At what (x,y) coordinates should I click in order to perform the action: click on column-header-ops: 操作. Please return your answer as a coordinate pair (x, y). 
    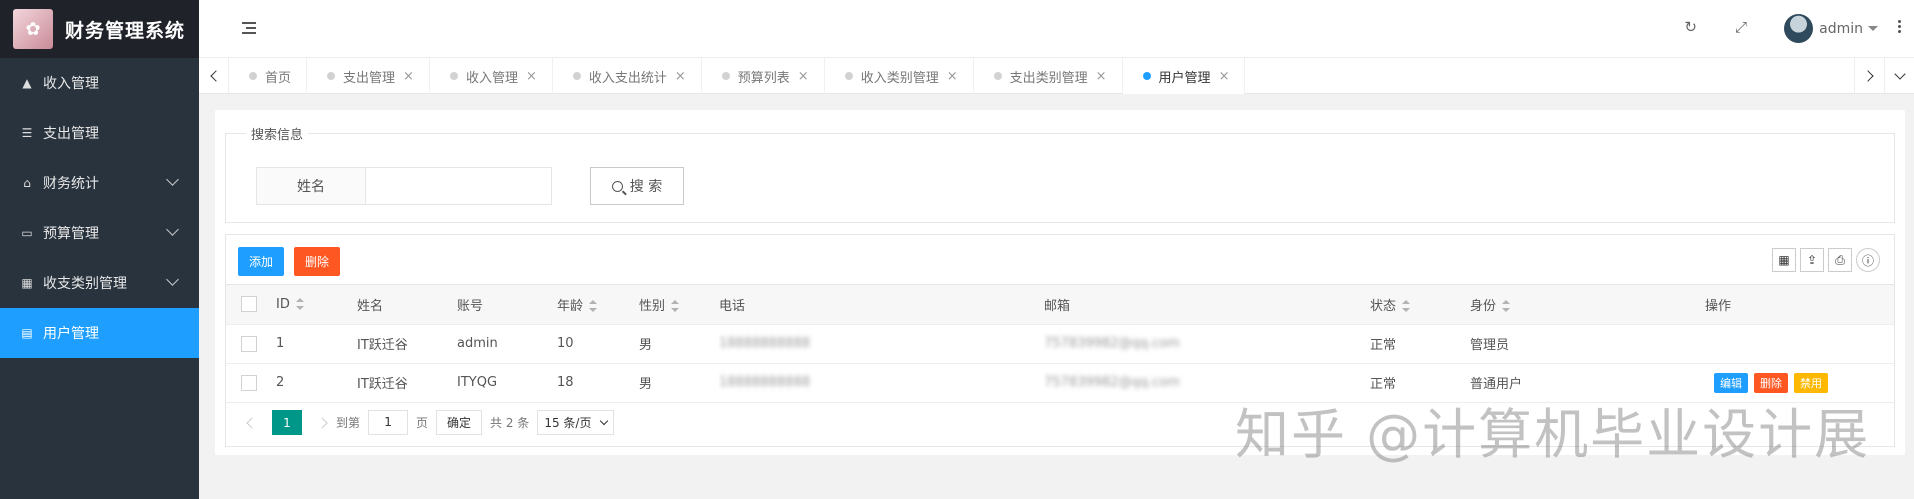
    Looking at the image, I should click on (1773, 305).